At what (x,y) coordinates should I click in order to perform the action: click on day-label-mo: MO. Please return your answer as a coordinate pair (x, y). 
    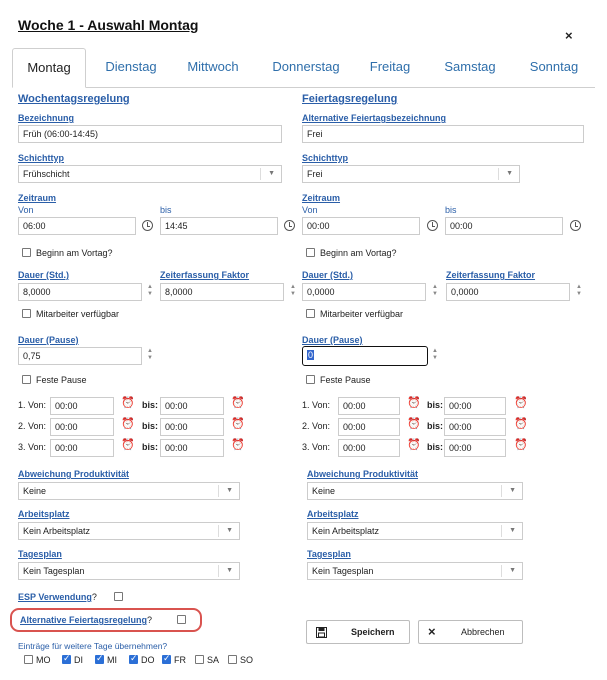
    Looking at the image, I should click on (43, 660).